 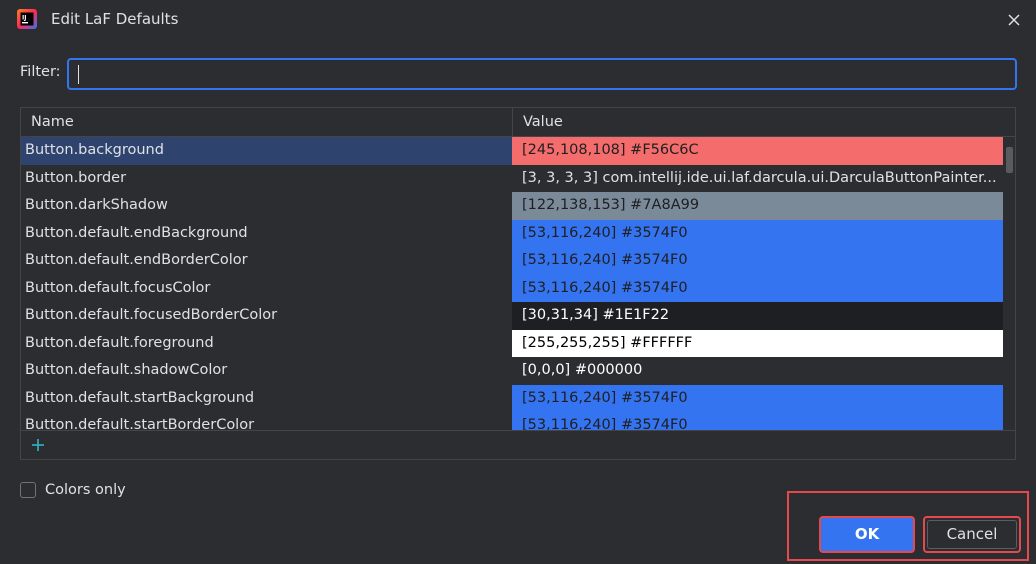 I want to click on row-value-cell: [255,255,255] #FFFFFF, so click(x=757, y=343).